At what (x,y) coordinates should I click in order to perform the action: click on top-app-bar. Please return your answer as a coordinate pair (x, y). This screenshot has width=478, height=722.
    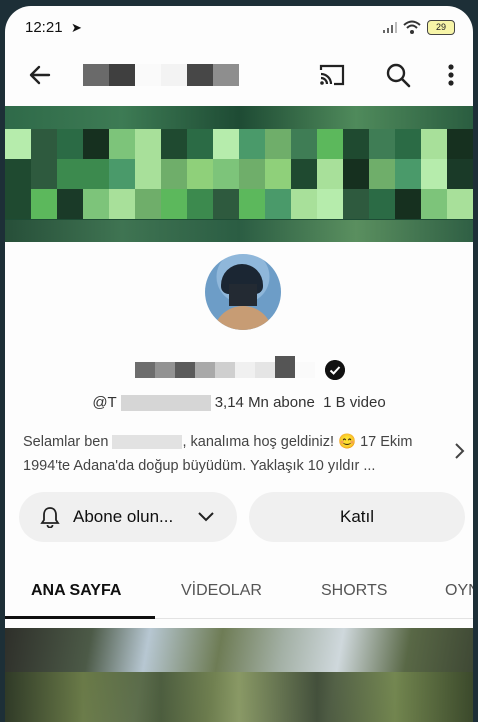
    Looking at the image, I should click on (239, 75).